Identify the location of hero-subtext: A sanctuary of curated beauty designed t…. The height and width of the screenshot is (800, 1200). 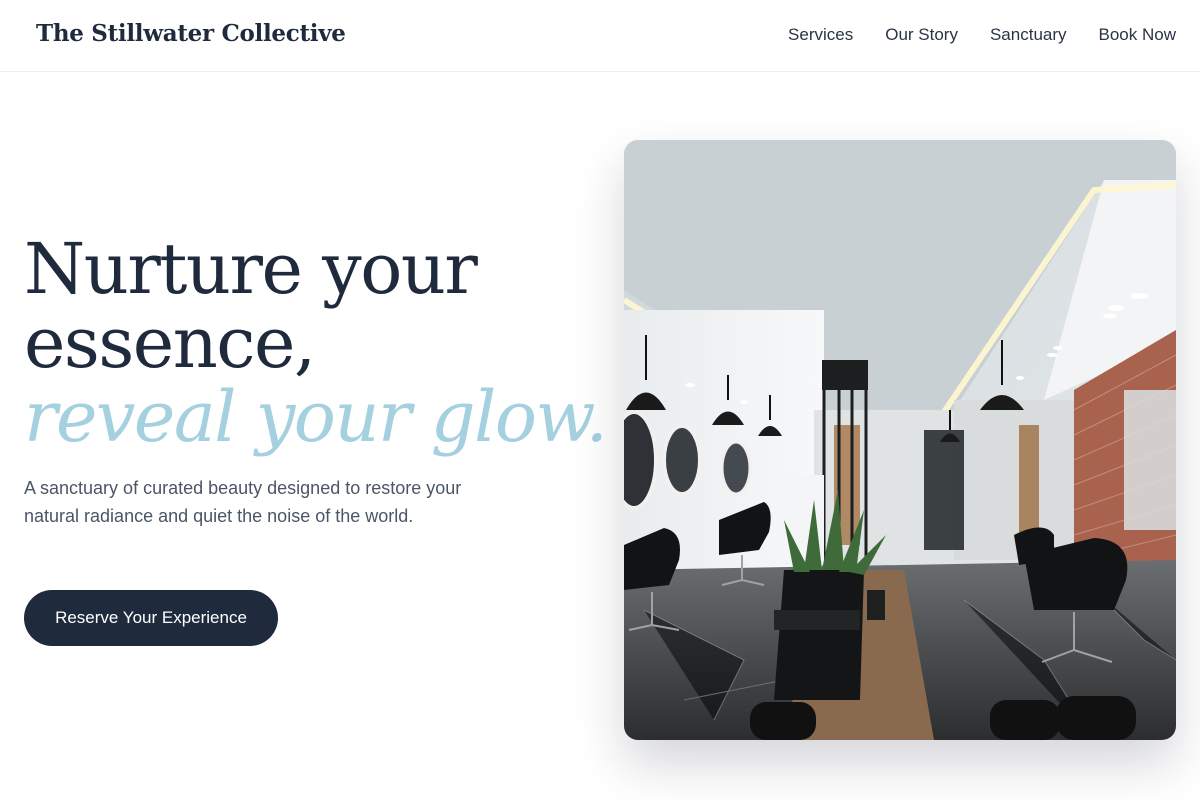
(243, 502).